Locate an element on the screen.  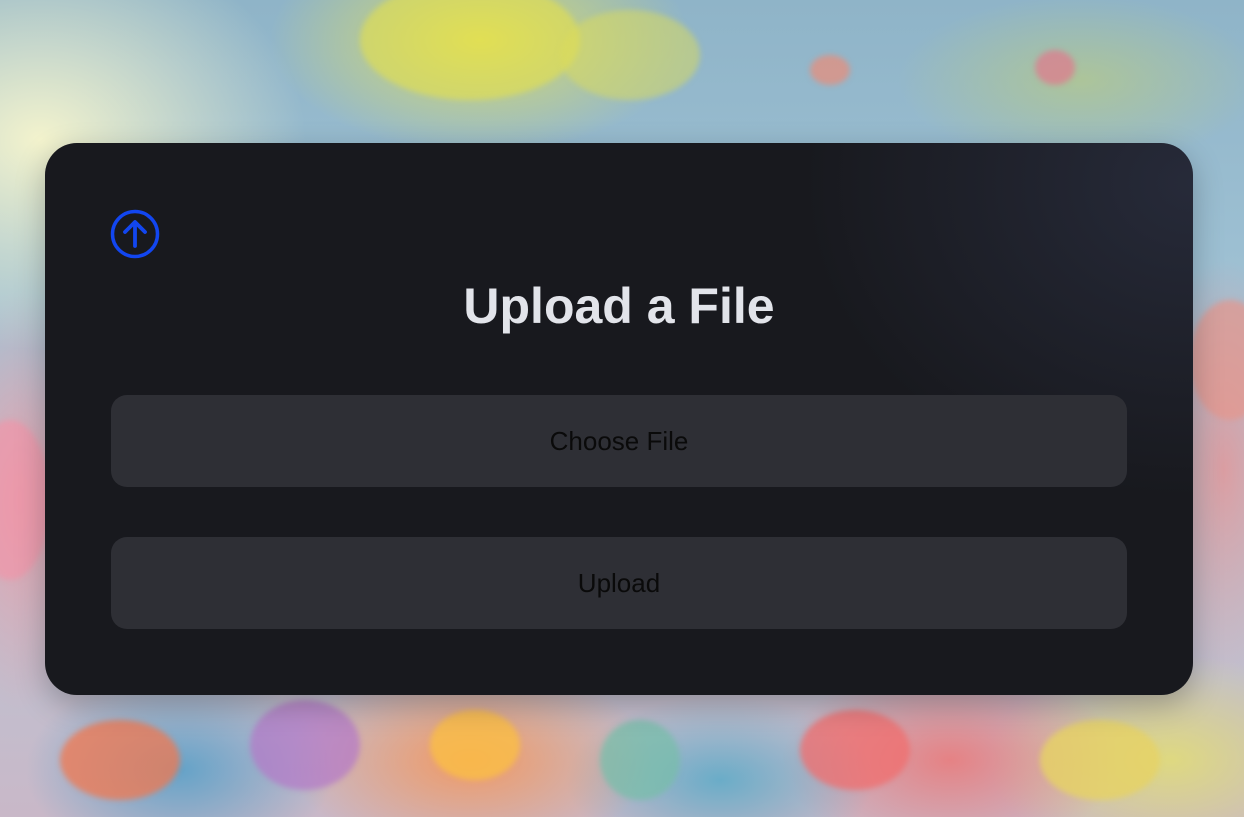
background-railing is located at coordinates (1217, 360).